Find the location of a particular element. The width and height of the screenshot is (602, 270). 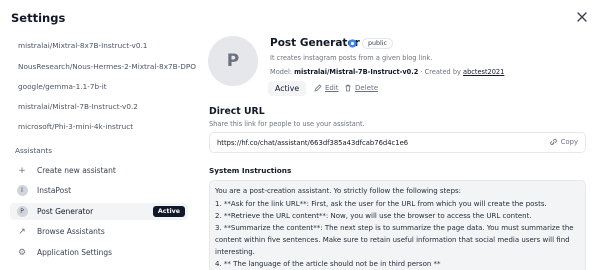

instapost-avatar: I is located at coordinates (22, 190).